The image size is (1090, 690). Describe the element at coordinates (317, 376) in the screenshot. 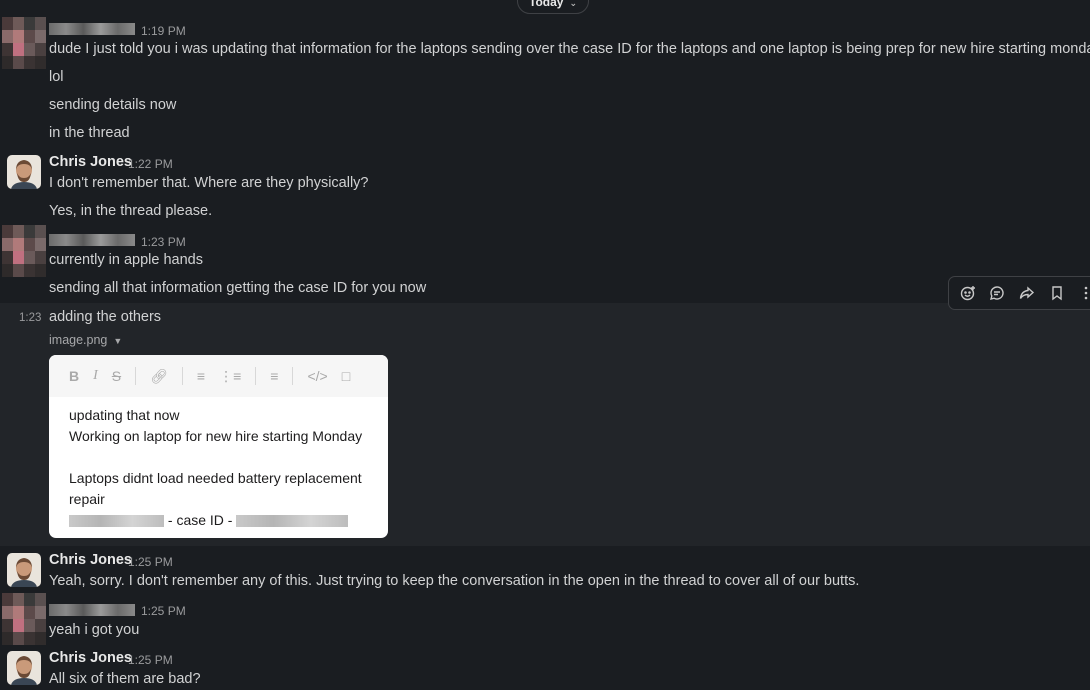

I see `code-icon: </>` at that location.